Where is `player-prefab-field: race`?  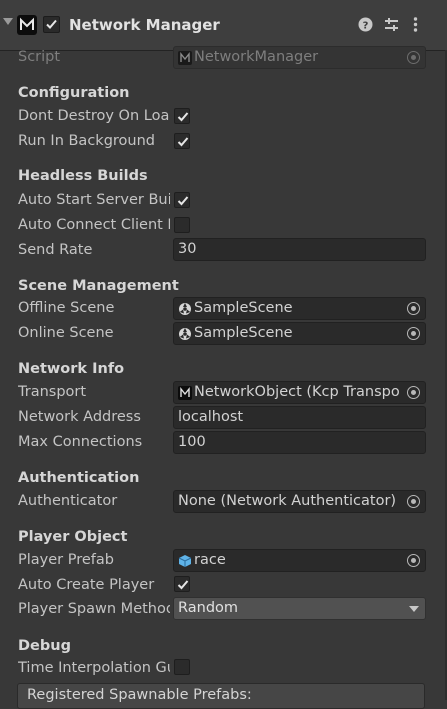
player-prefab-field: race is located at coordinates (299, 560).